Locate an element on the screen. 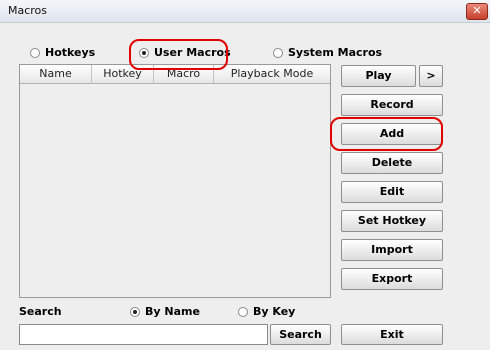  search-label: Search is located at coordinates (40, 311).